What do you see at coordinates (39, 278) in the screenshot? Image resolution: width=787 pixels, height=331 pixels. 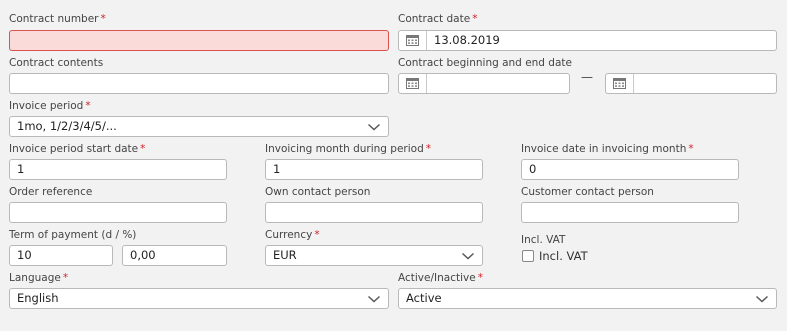 I see `language-label: Language *` at bounding box center [39, 278].